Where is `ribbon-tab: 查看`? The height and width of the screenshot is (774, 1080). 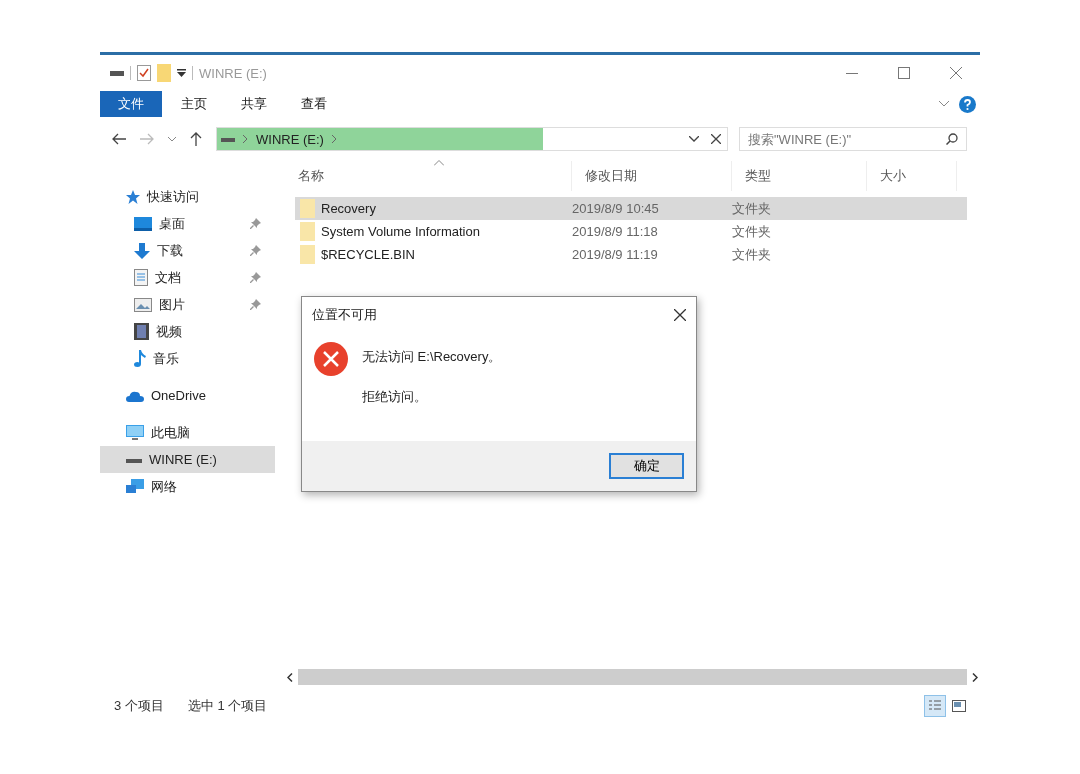
ribbon-tab: 查看 is located at coordinates (314, 104).